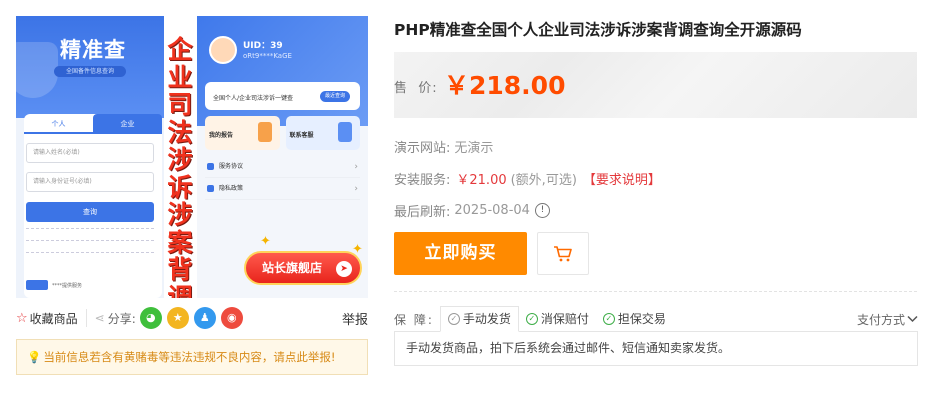 The height and width of the screenshot is (393, 938). I want to click on demo-label: 演示网站:, so click(422, 148).